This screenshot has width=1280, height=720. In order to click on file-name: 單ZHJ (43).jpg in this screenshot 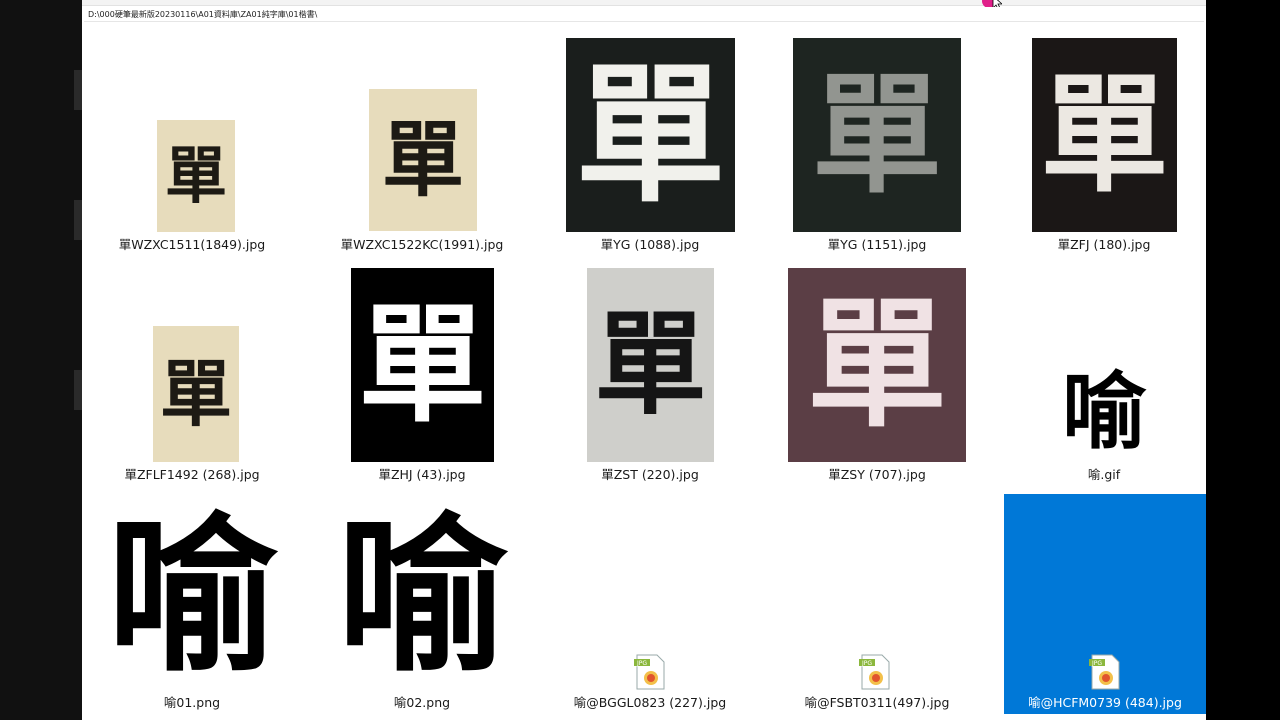, I will do `click(422, 474)`.